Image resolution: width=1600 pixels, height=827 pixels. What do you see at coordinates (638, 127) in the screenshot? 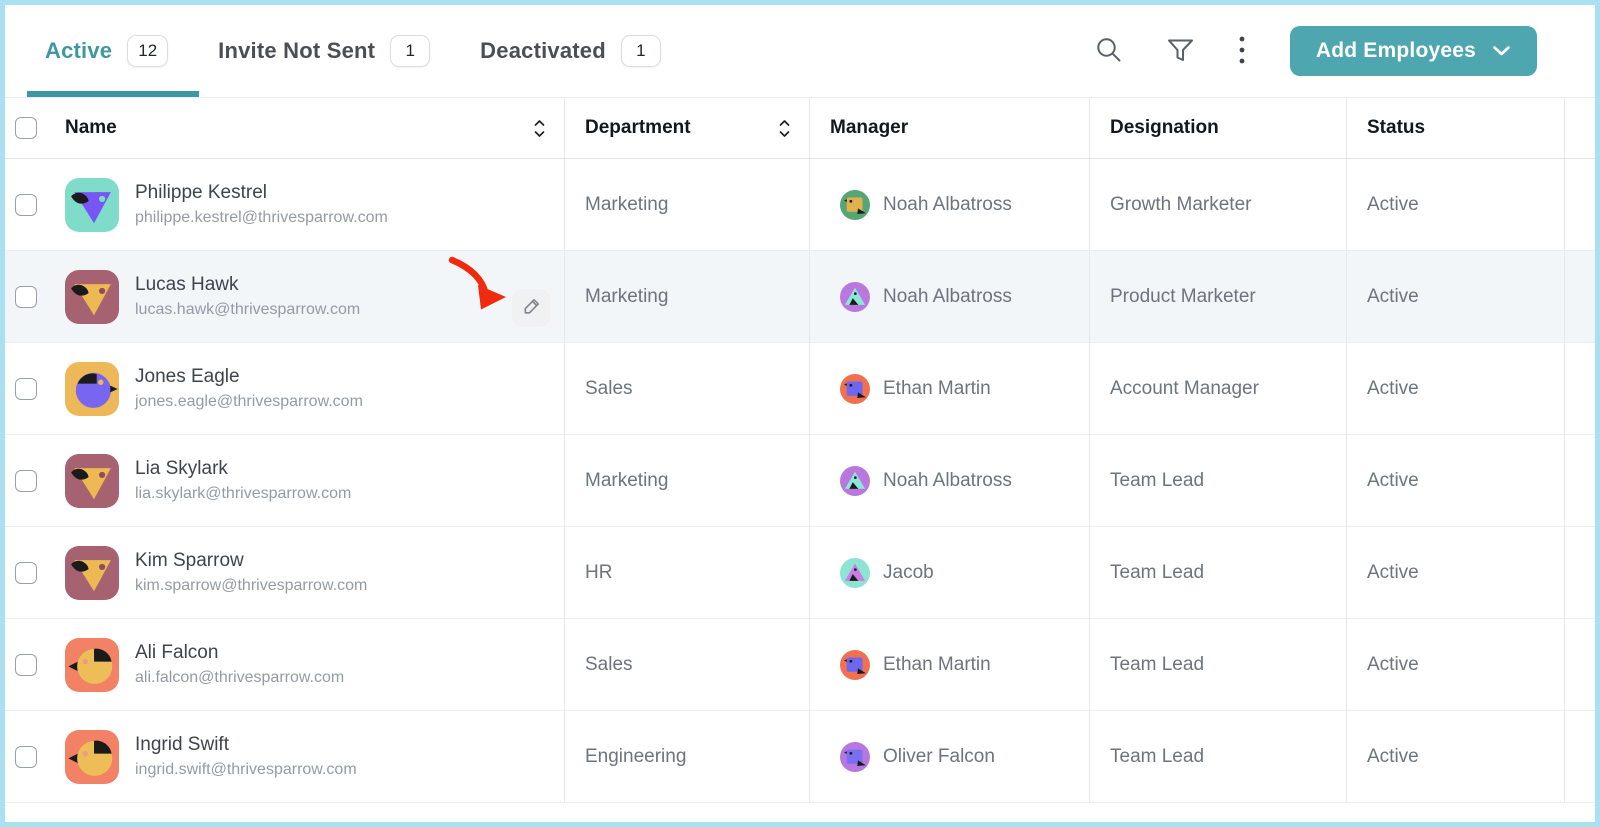
I see `column-label: Department` at bounding box center [638, 127].